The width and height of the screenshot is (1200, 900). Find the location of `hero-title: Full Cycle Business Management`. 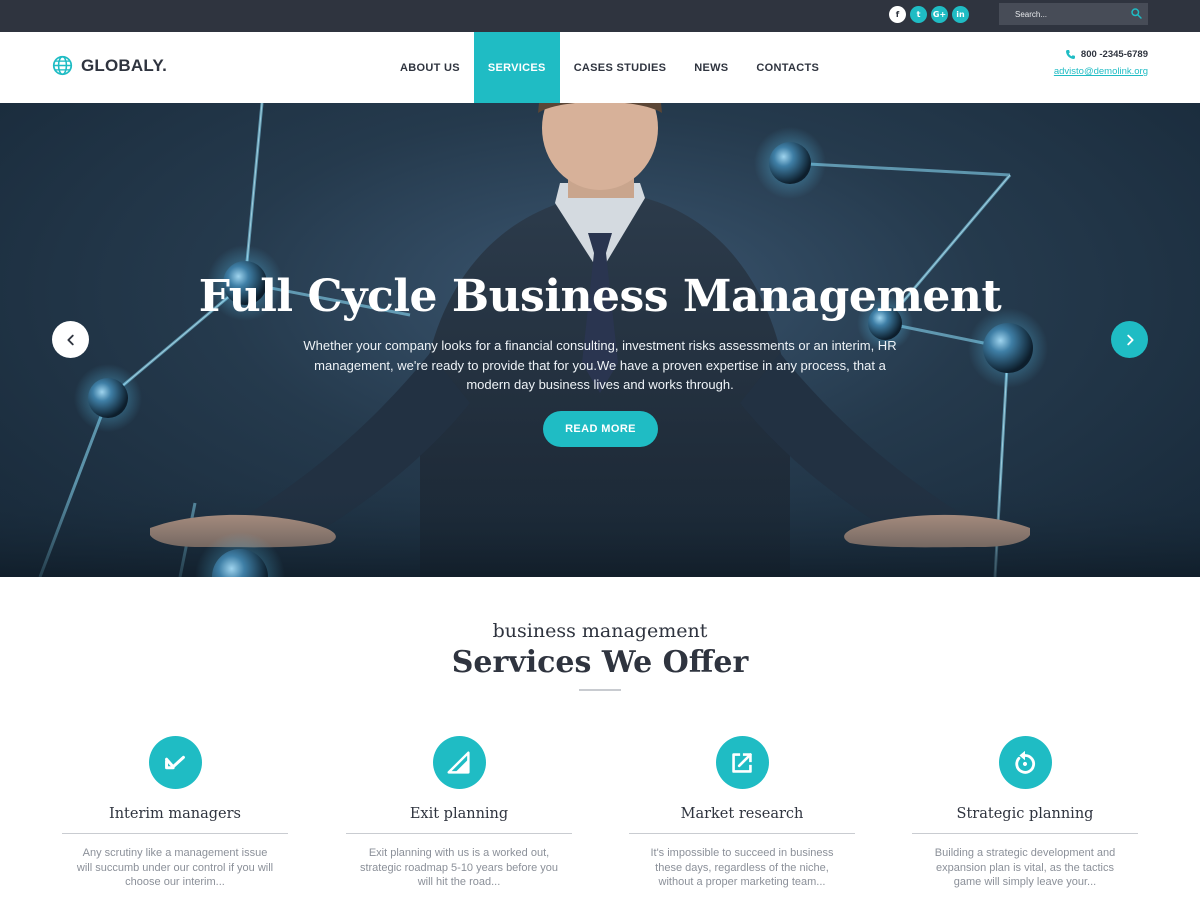

hero-title: Full Cycle Business Management is located at coordinates (600, 296).